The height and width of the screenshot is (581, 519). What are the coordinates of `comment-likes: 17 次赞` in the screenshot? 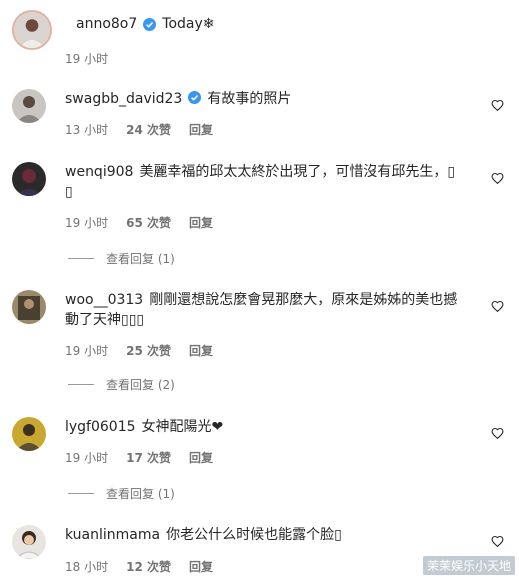 It's located at (148, 457).